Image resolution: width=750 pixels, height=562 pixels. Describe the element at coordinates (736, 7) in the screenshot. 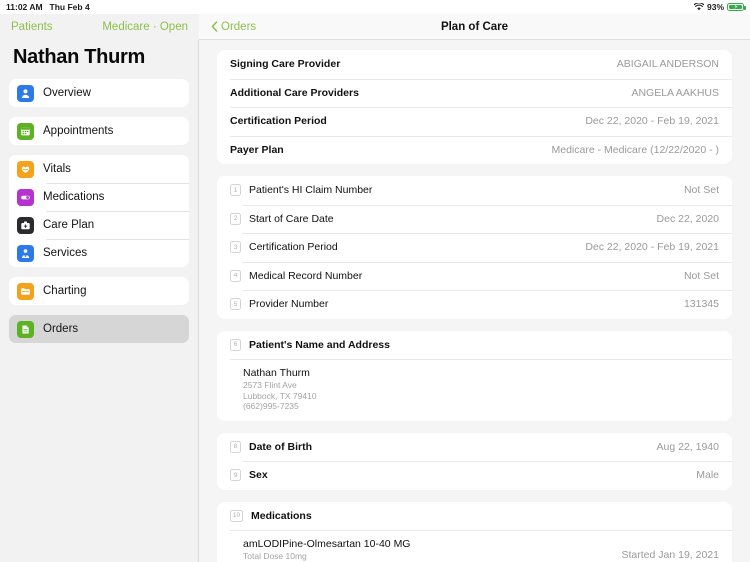

I see `charging-bolt-icon: ⚡` at that location.